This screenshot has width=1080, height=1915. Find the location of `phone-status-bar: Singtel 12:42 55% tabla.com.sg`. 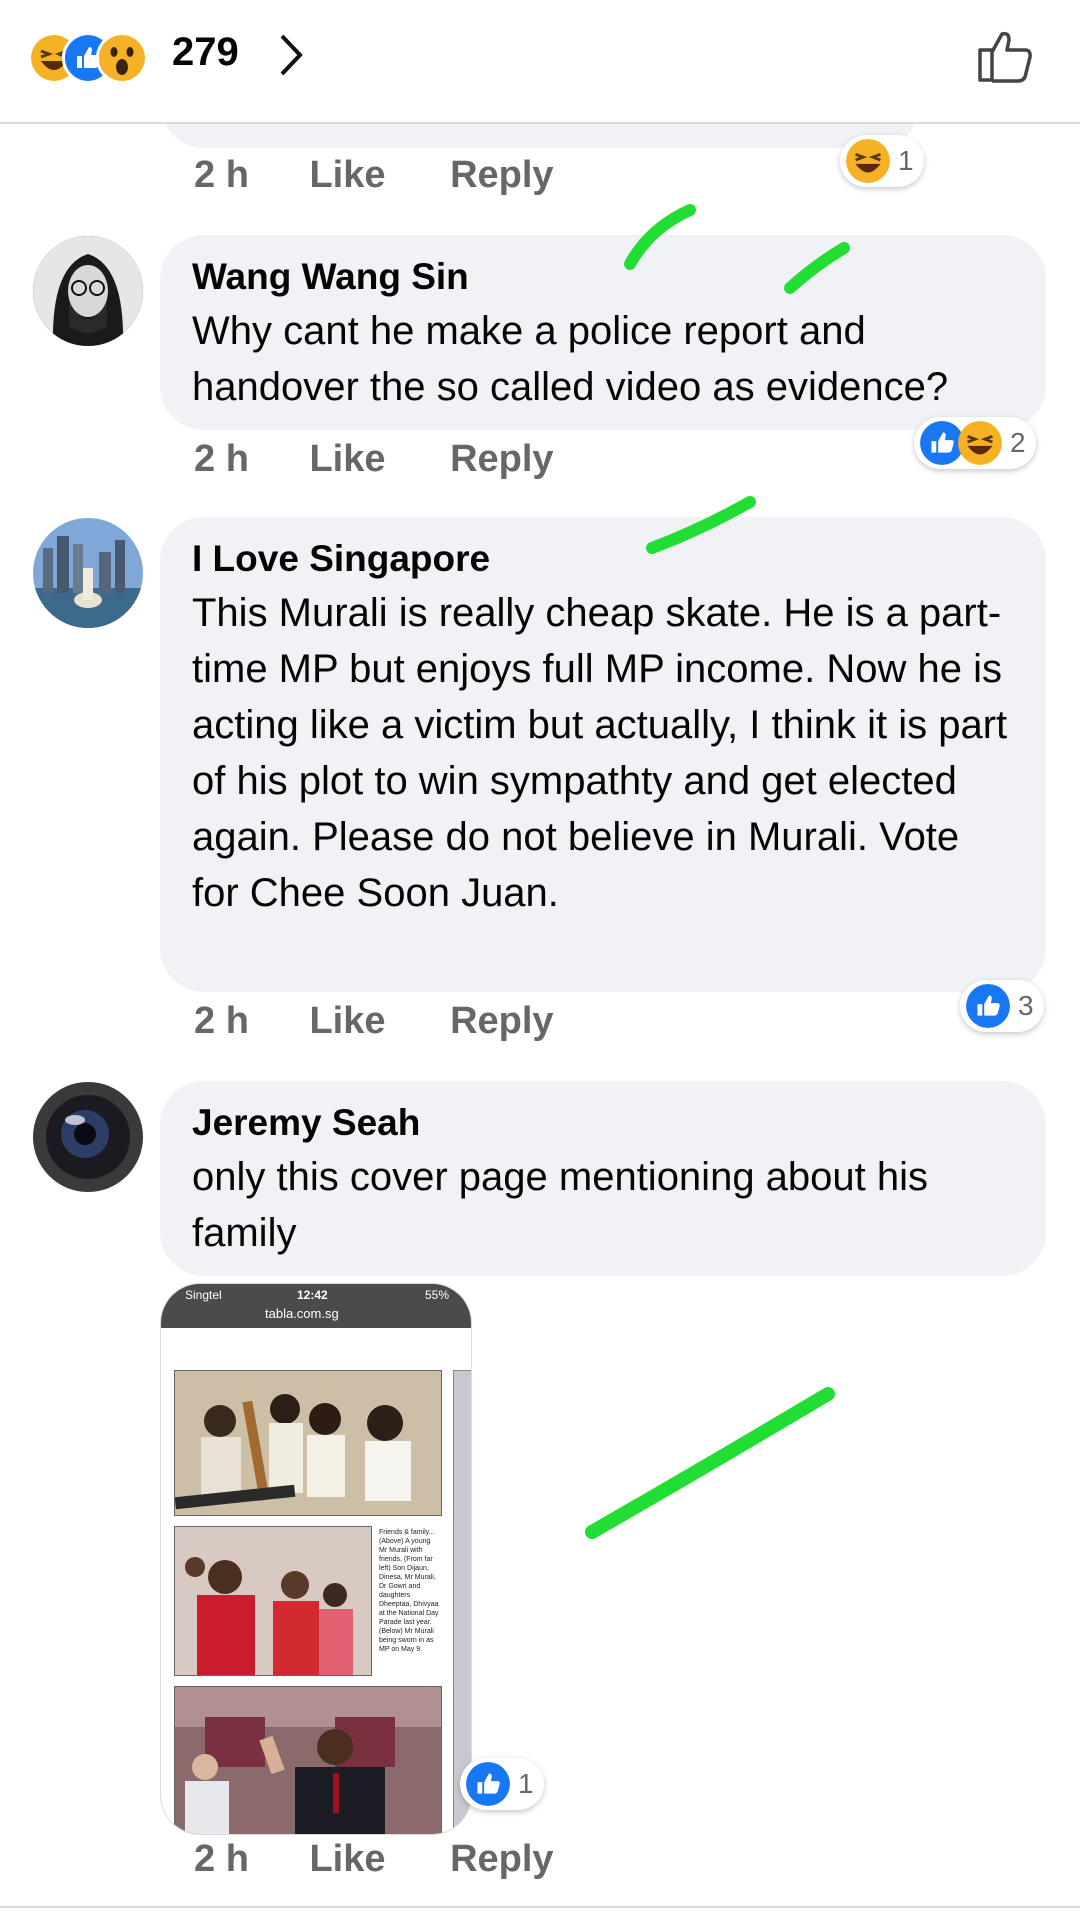

phone-status-bar: Singtel 12:42 55% tabla.com.sg is located at coordinates (316, 1306).